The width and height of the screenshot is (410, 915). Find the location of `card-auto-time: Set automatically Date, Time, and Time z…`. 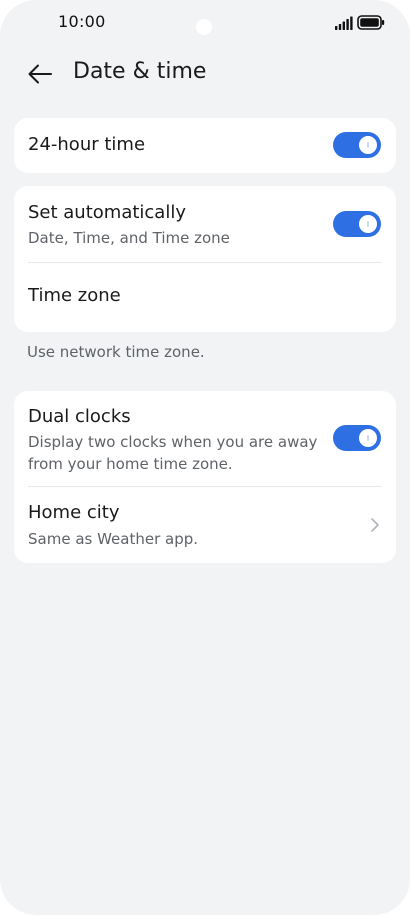

card-auto-time: Set automatically Date, Time, and Time z… is located at coordinates (205, 259).